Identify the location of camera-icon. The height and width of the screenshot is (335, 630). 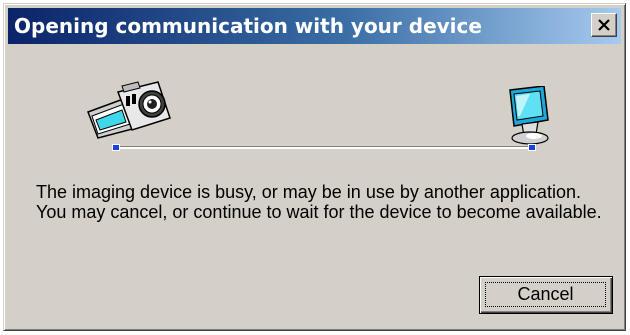
(129, 110).